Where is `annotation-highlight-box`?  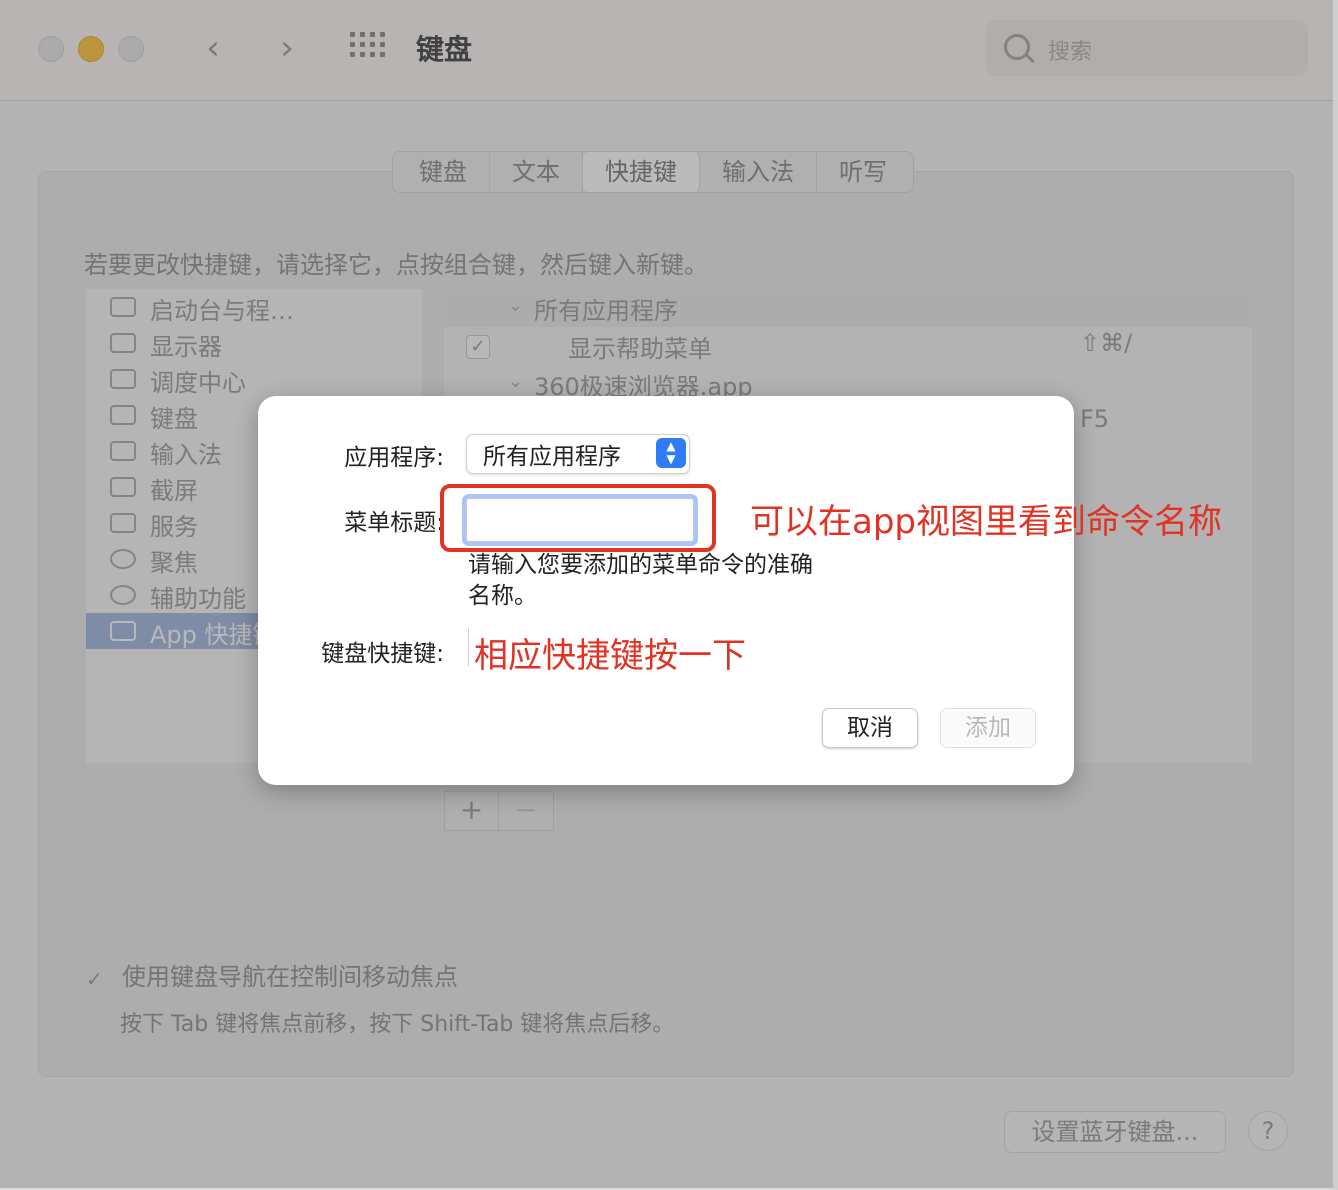 annotation-highlight-box is located at coordinates (578, 518).